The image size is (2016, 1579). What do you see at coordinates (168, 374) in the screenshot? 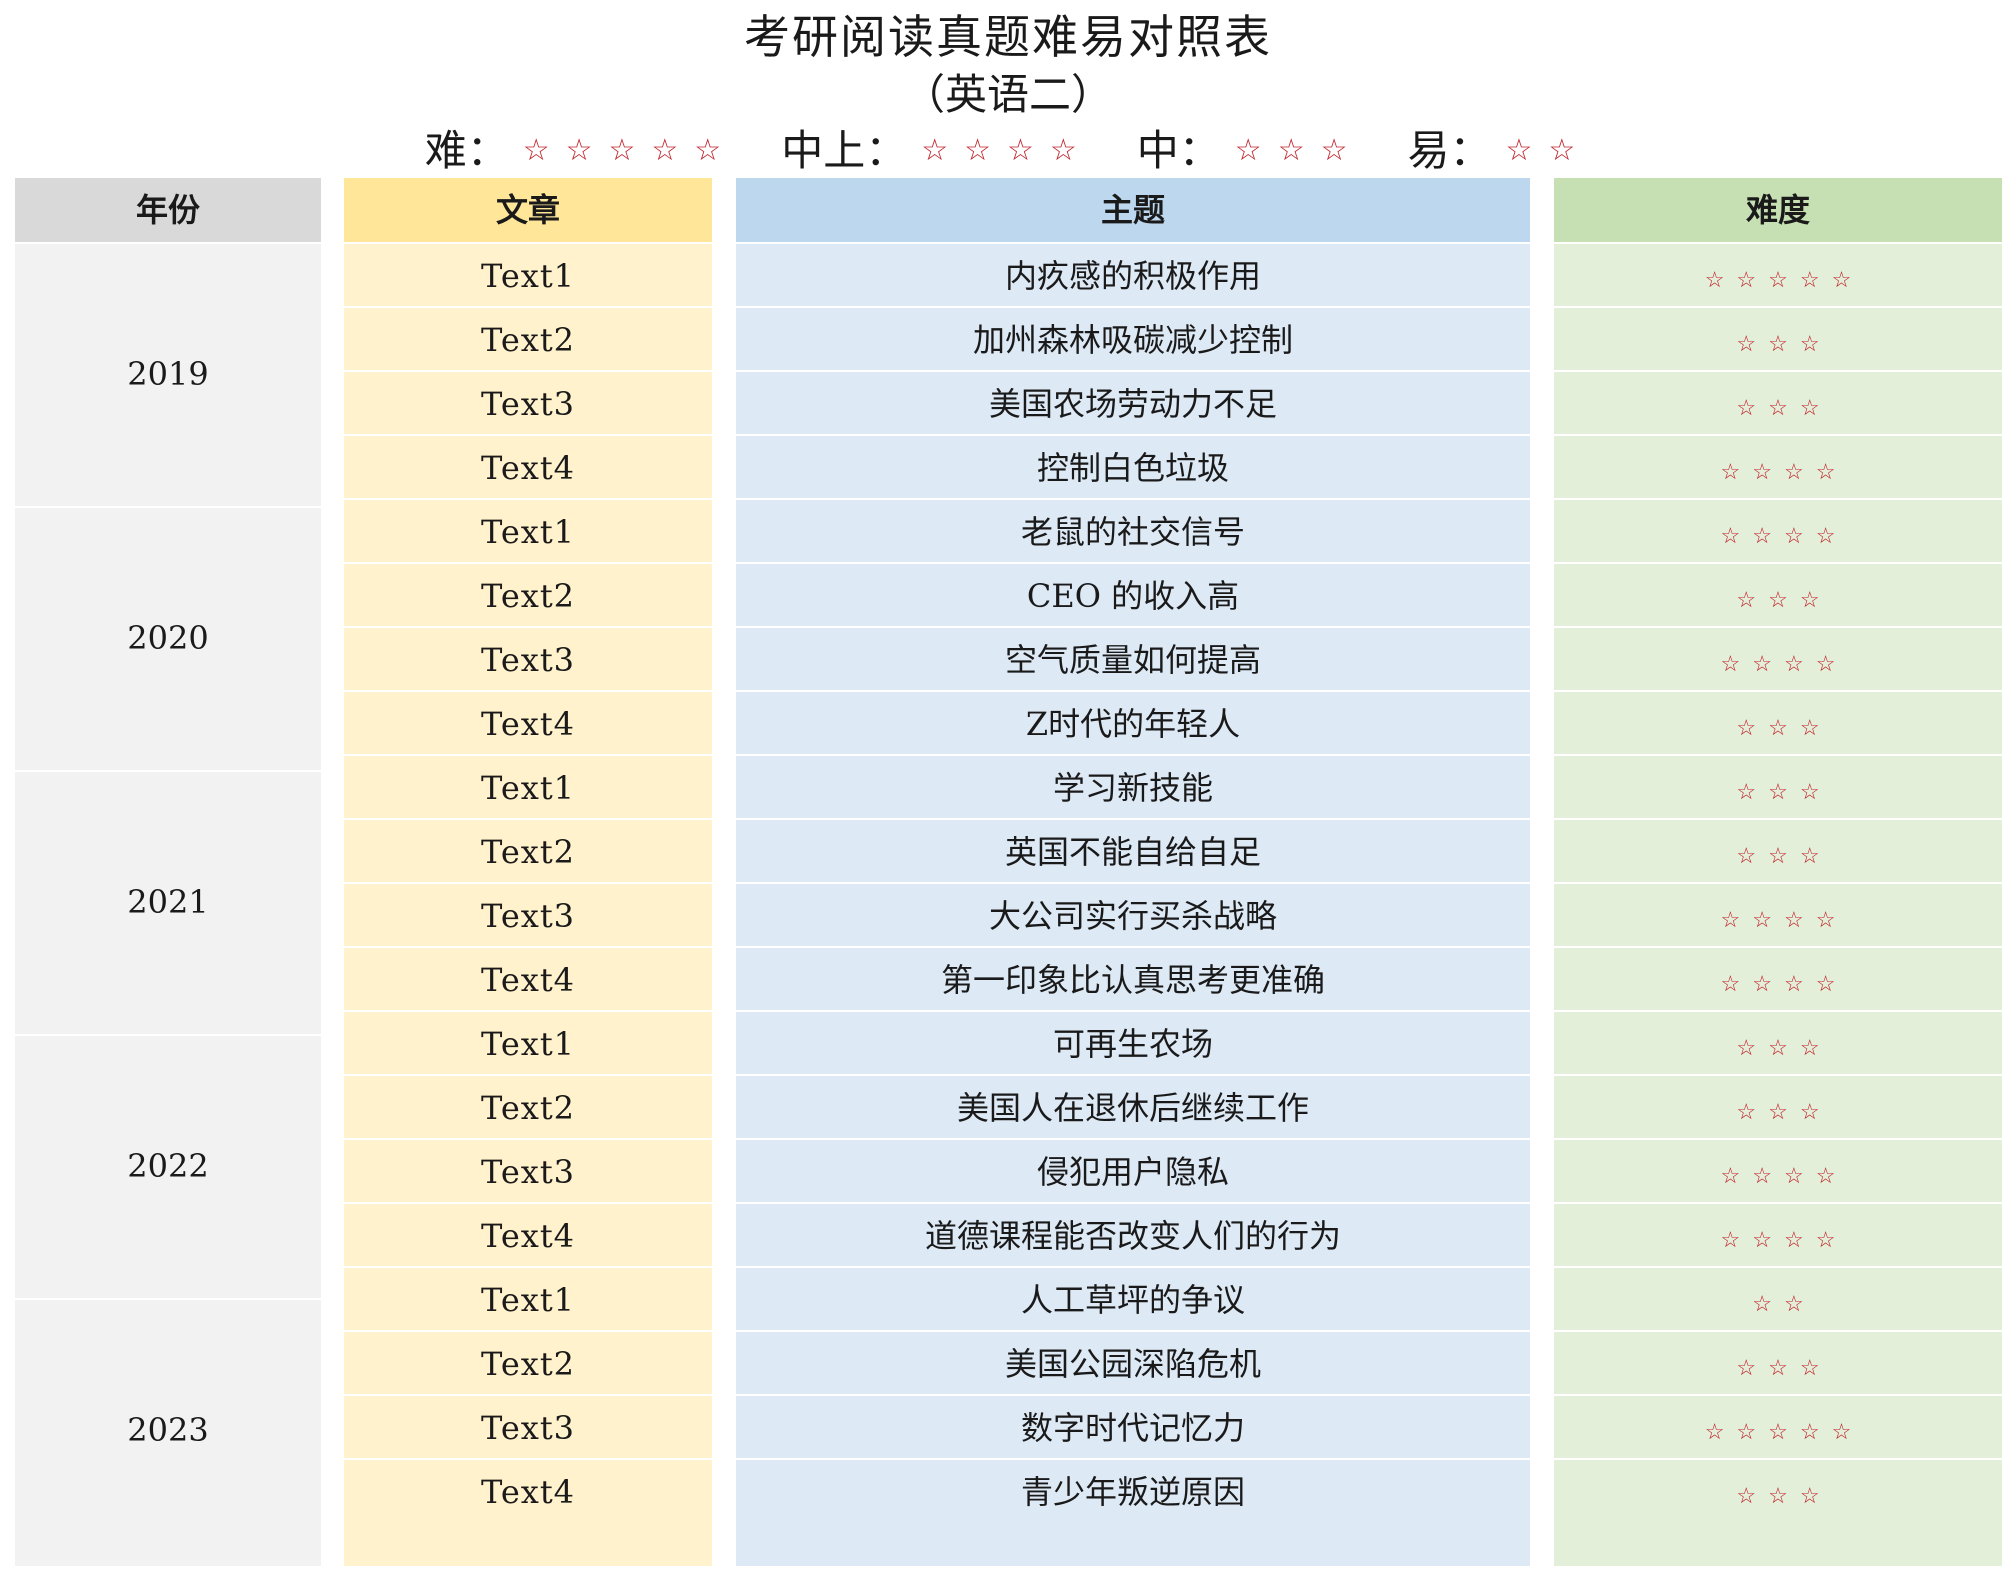
I see `year-cell: 2019` at bounding box center [168, 374].